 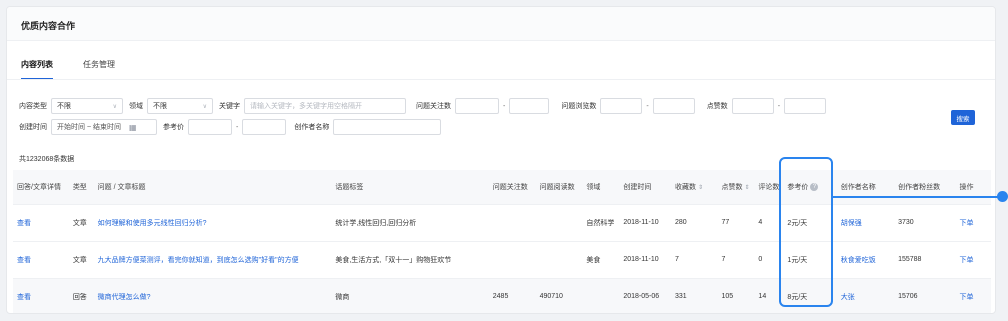 What do you see at coordinates (210, 127) in the screenshot?
I see `price-min-input` at bounding box center [210, 127].